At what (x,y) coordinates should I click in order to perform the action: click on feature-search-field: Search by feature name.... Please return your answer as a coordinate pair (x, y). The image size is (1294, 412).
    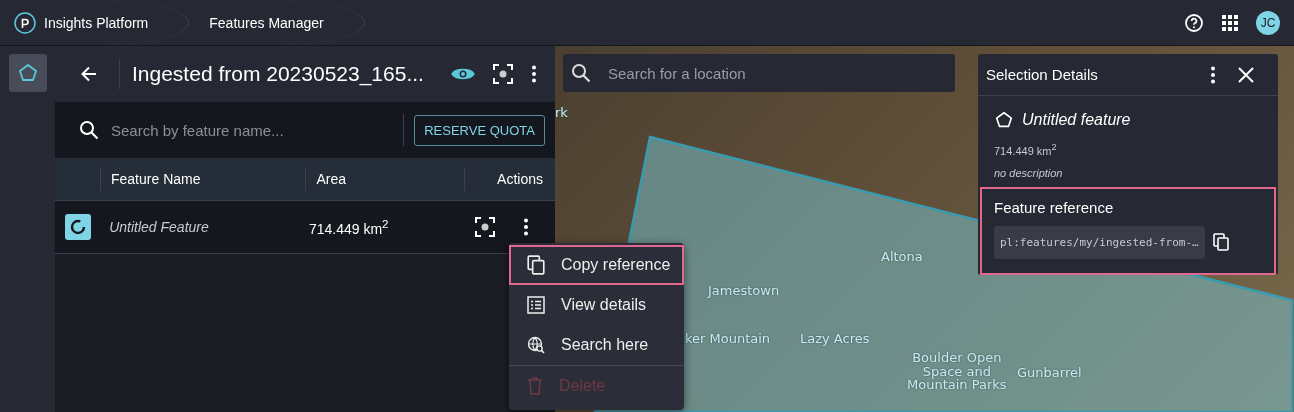
    Looking at the image, I should click on (251, 130).